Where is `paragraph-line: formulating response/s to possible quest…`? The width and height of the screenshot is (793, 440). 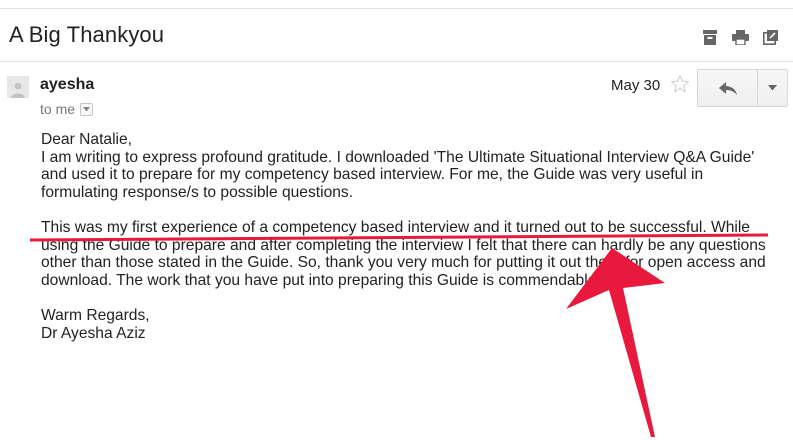
paragraph-line: formulating response/s to possible quest… is located at coordinates (197, 192).